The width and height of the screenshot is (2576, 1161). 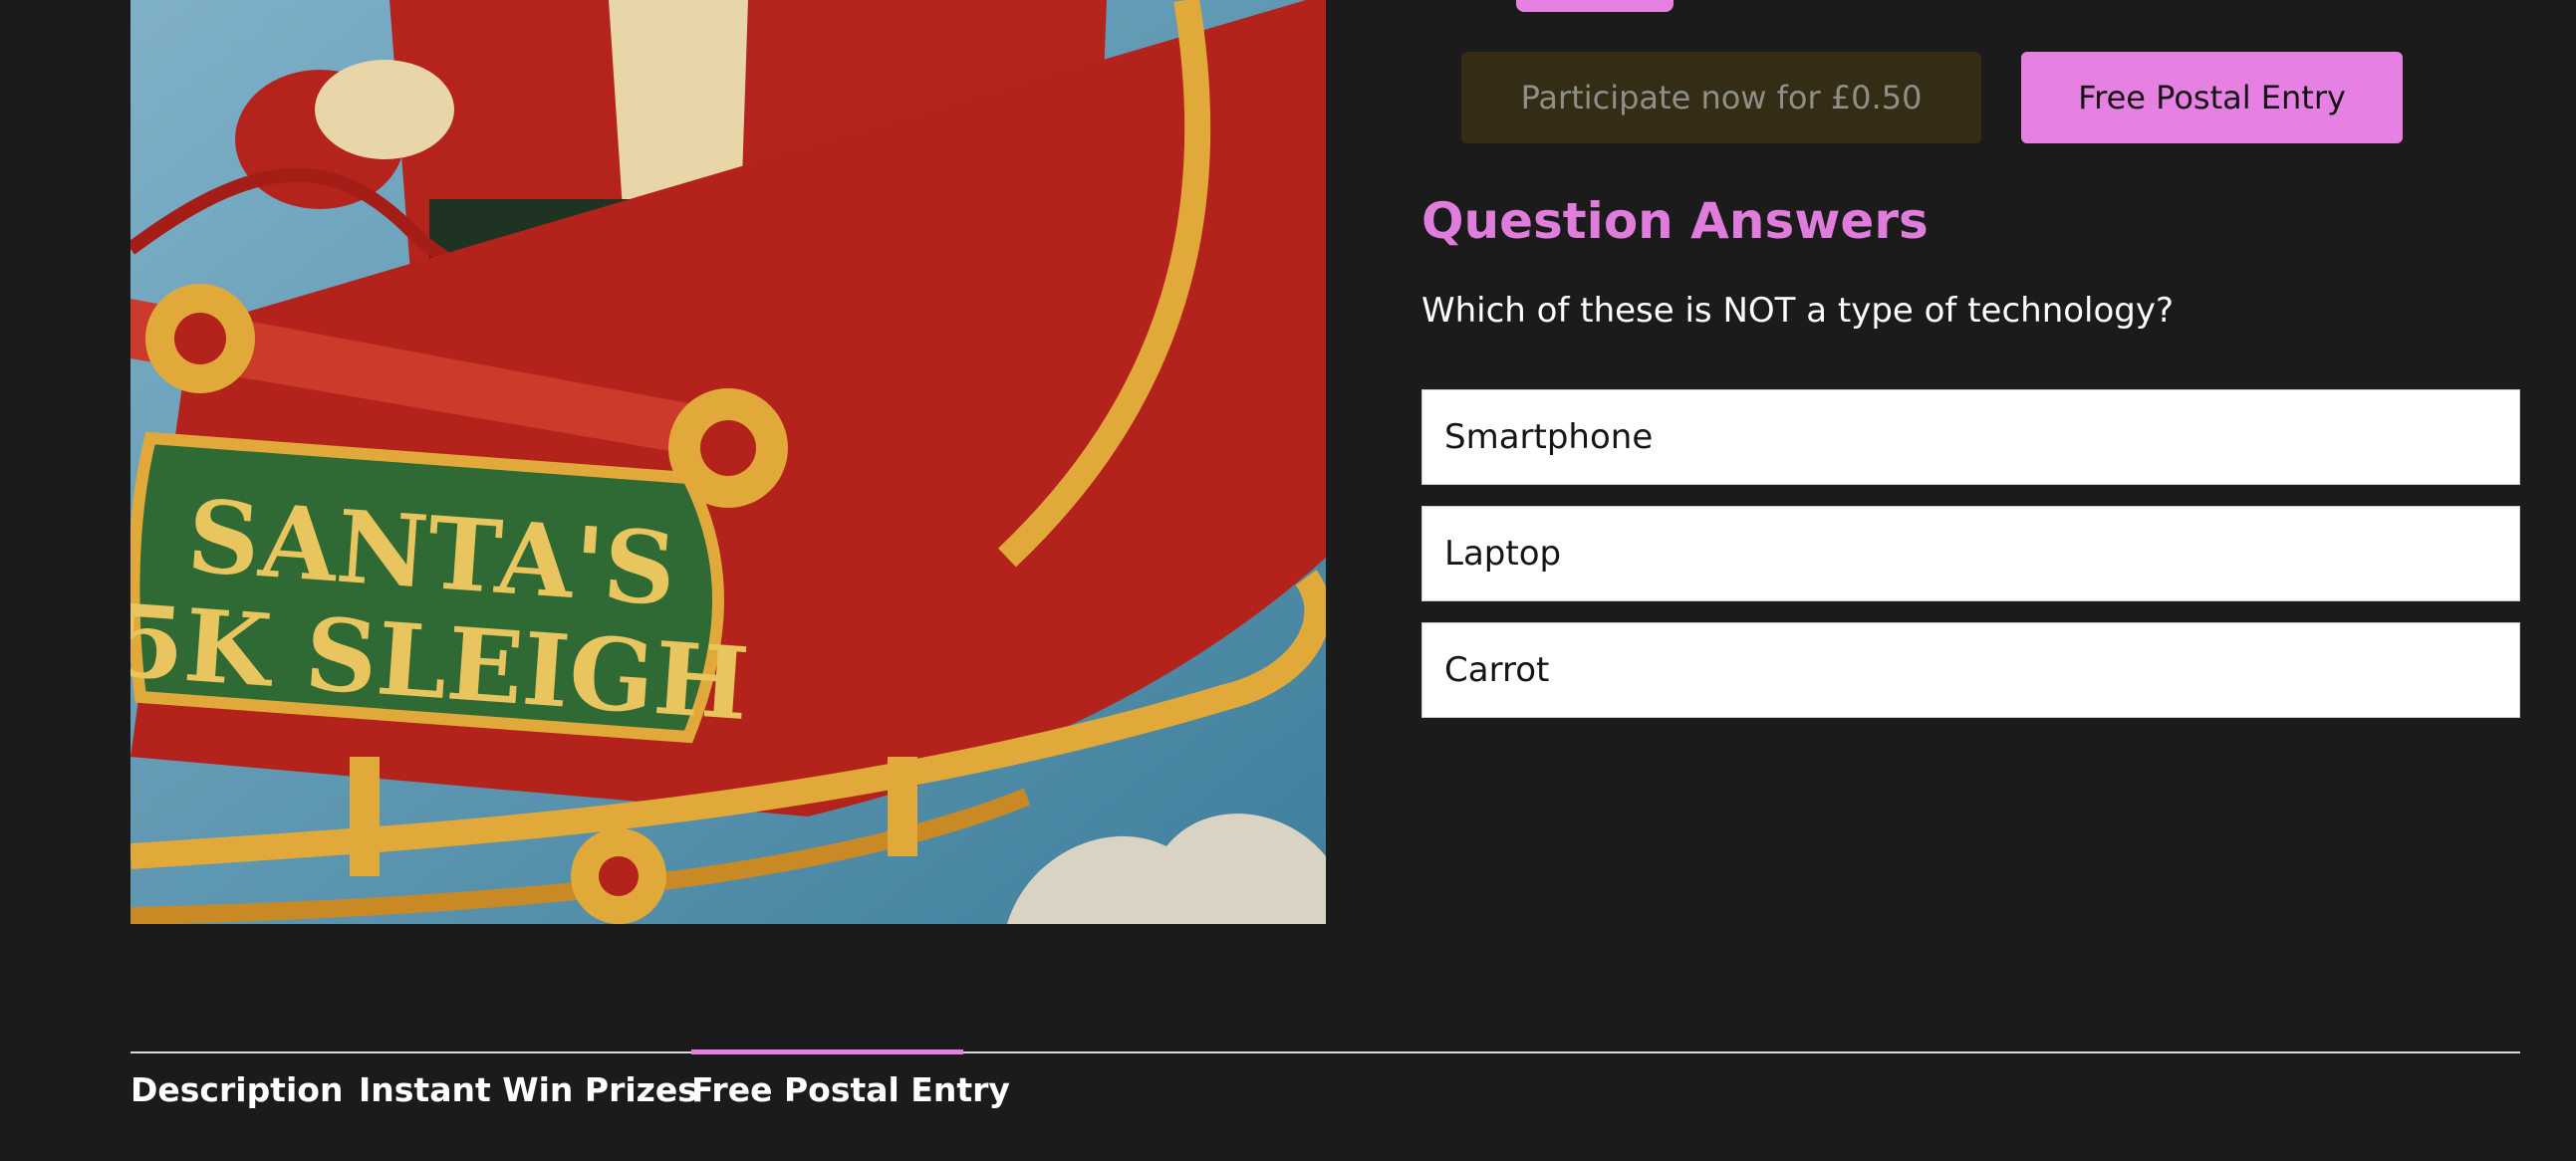 What do you see at coordinates (528, 1089) in the screenshot?
I see `tab-instant-win-prizes: Instant Win Prizes` at bounding box center [528, 1089].